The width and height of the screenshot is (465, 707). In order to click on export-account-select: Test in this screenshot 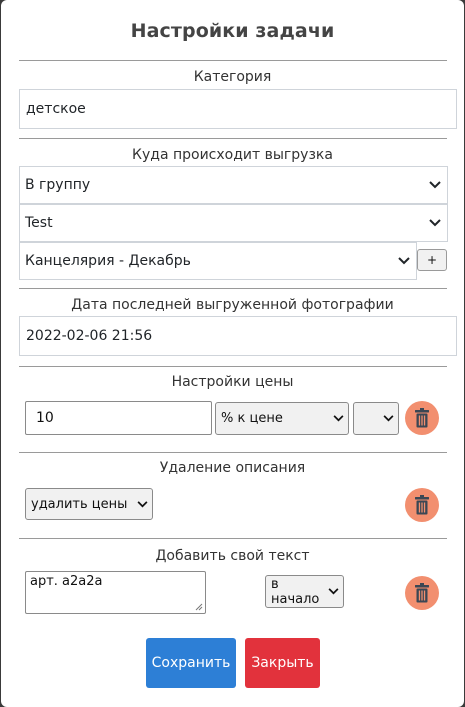, I will do `click(233, 223)`.